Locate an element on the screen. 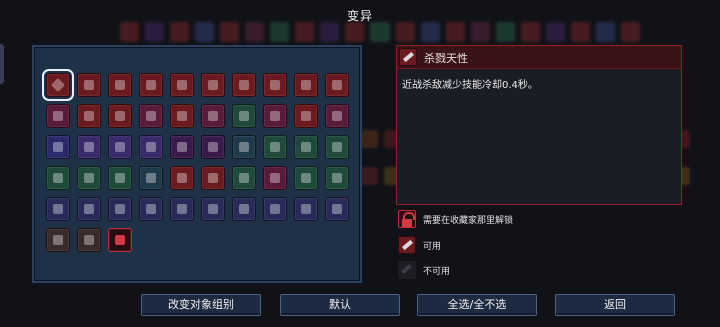  sword-icon-disabled is located at coordinates (407, 270).